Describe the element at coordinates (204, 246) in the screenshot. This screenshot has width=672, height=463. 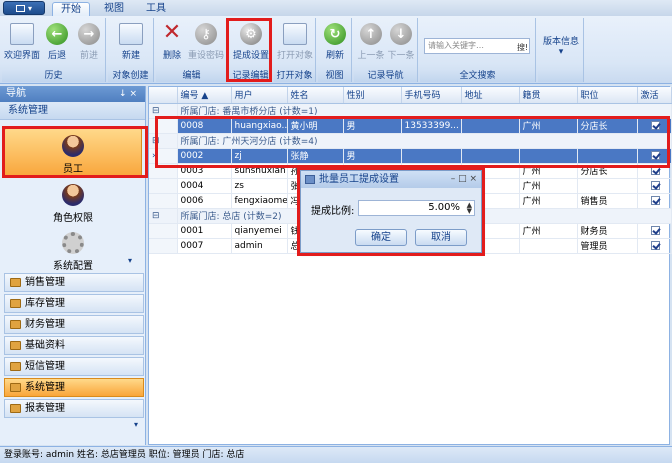
I see `cell-编号: 0007` at that location.